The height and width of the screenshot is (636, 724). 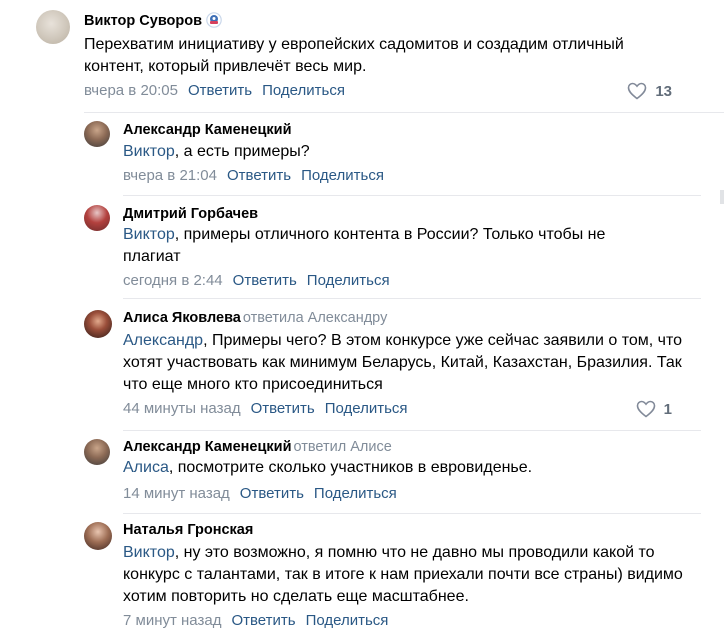 I want to click on comment-meta: 14 минут назад Ответить Поделиться, so click(x=265, y=493).